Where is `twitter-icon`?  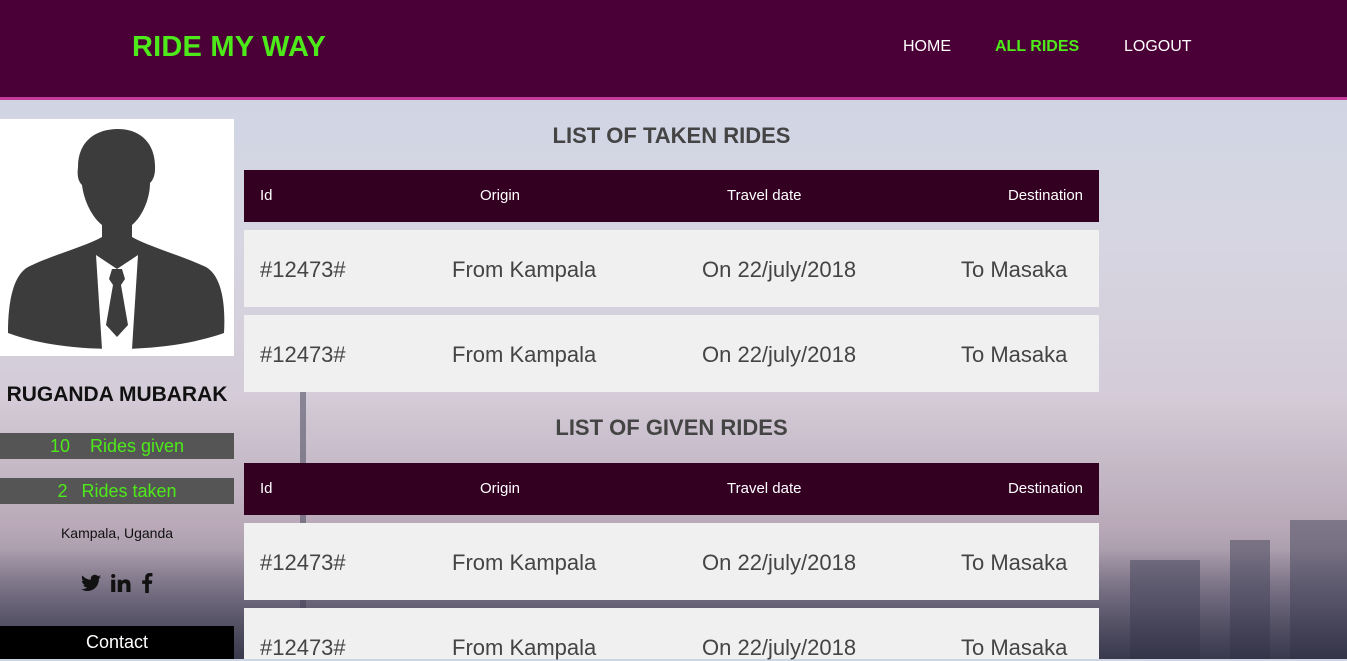
twitter-icon is located at coordinates (94, 582).